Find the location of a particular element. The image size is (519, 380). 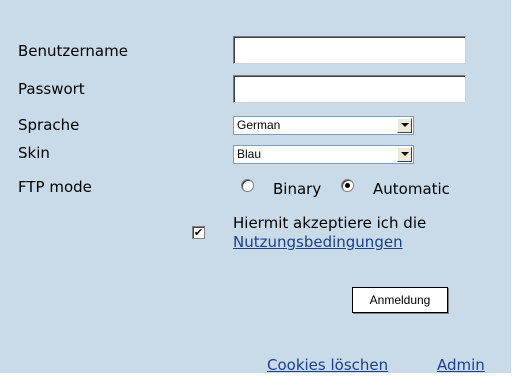

language-label: Sprache is located at coordinates (49, 125).